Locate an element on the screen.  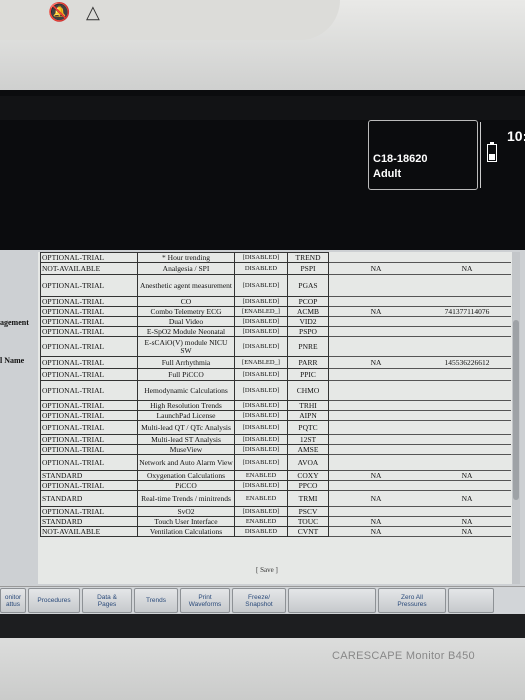
patient-category: Adult is located at coordinates (387, 174).